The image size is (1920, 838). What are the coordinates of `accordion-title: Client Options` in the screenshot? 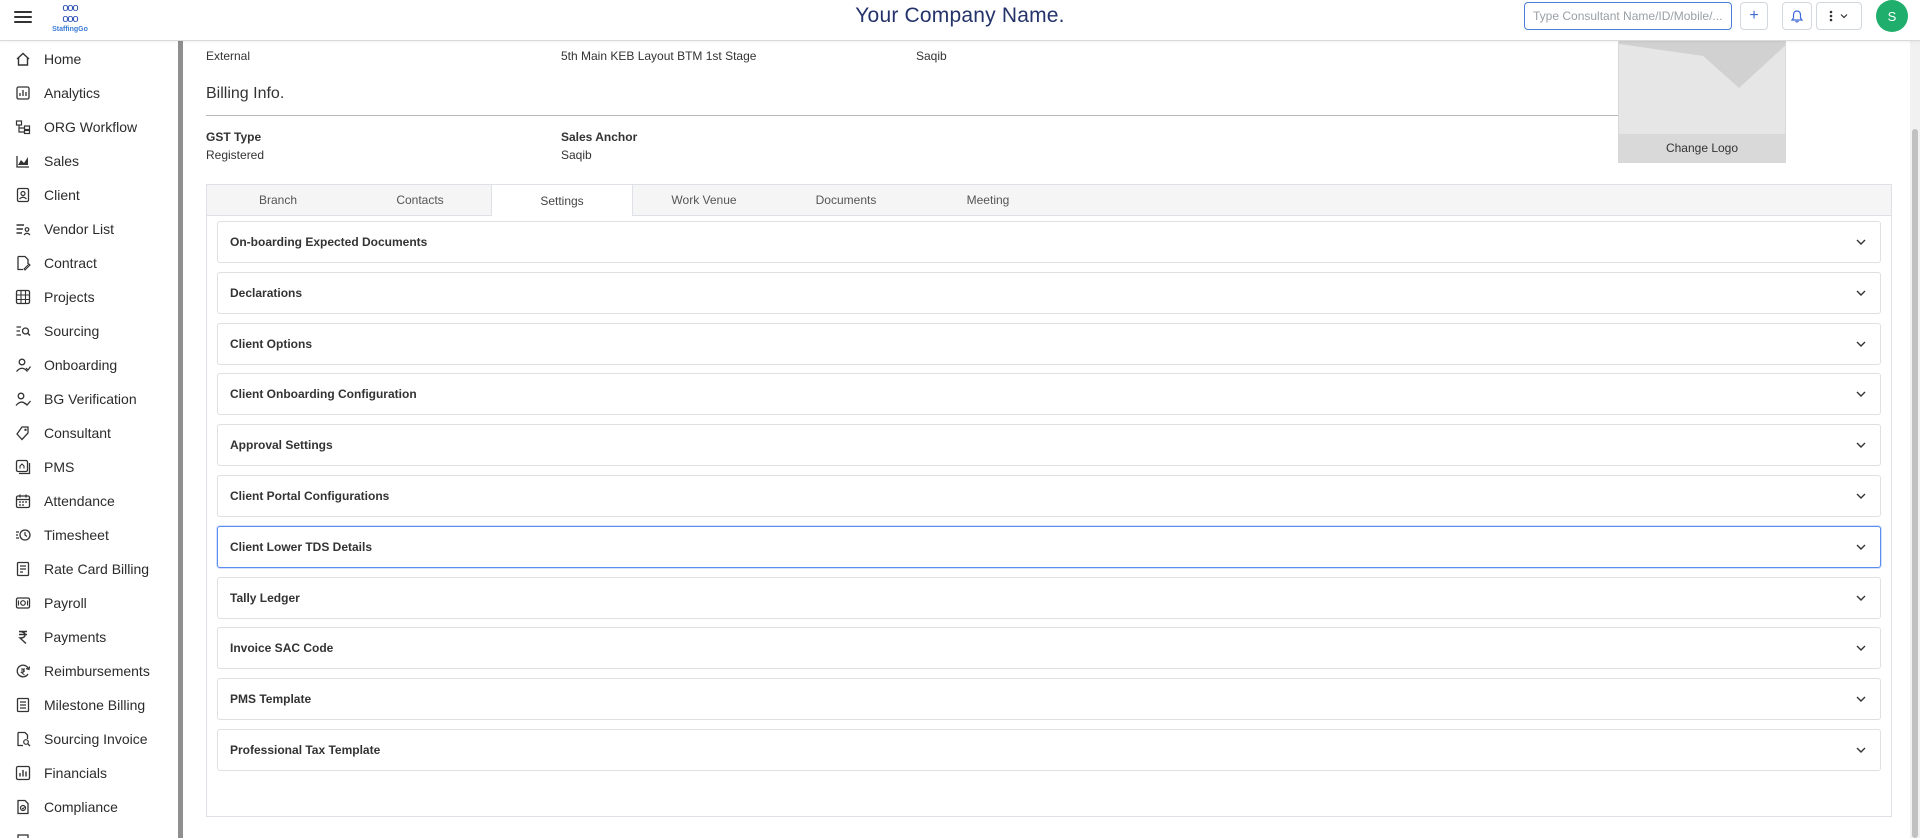 It's located at (271, 343).